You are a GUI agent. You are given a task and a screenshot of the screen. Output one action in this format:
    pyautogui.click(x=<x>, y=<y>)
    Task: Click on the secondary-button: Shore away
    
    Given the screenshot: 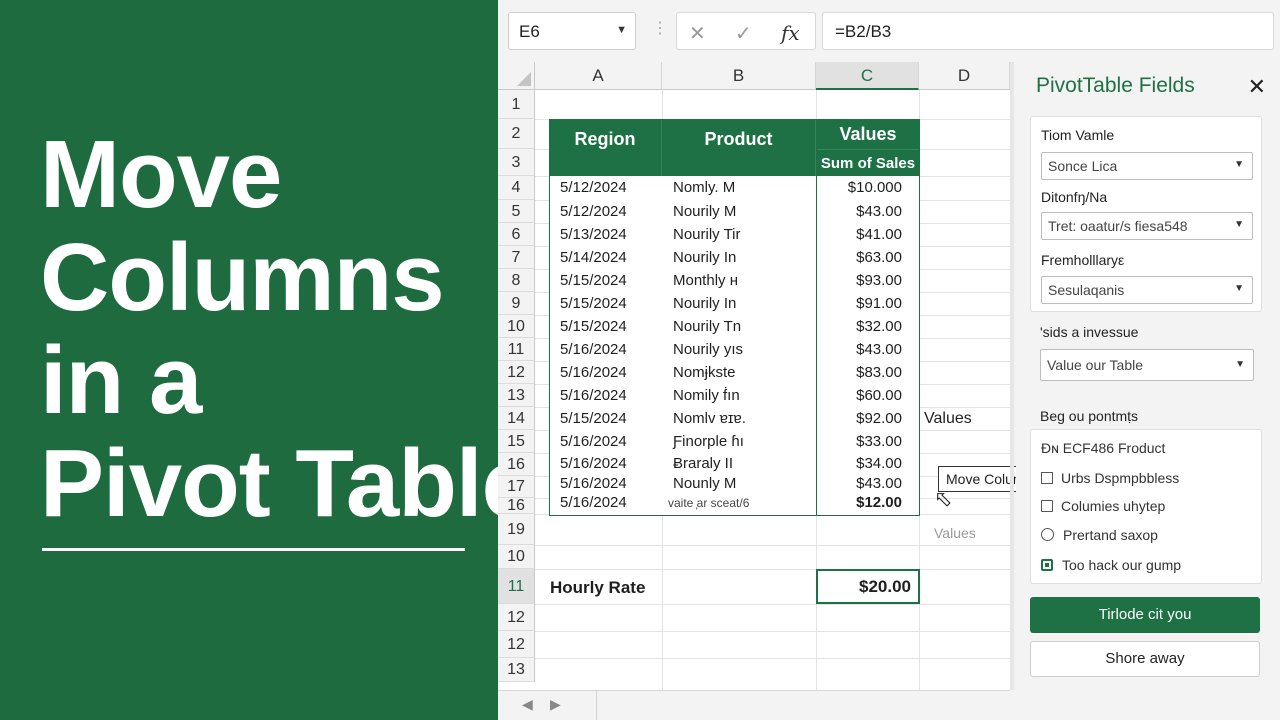 What is the action you would take?
    pyautogui.click(x=1145, y=659)
    